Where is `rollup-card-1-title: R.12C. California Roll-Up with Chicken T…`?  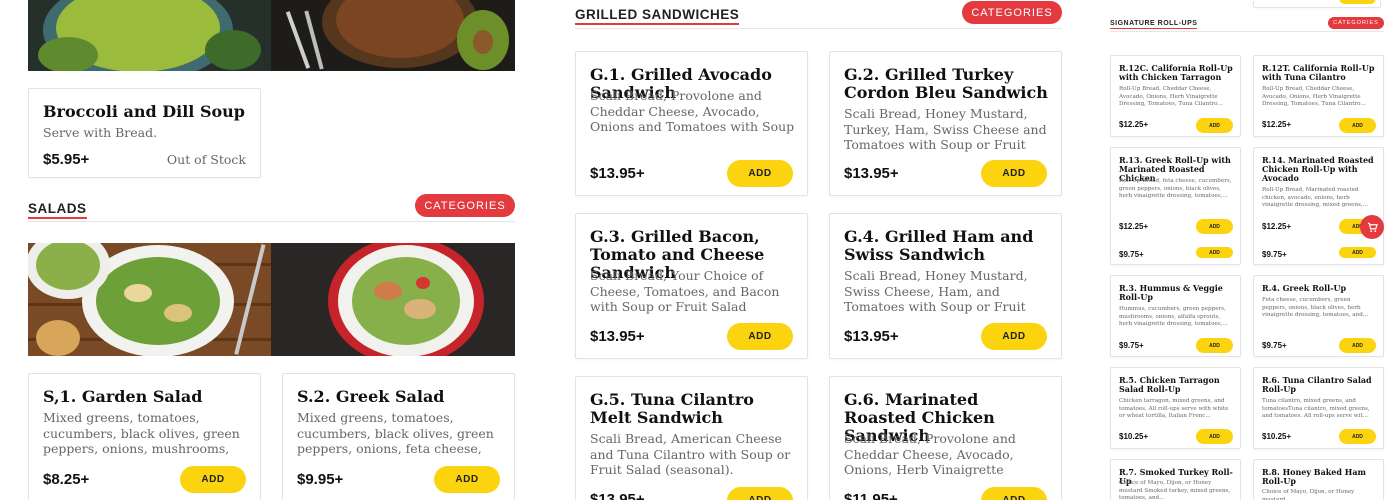
rollup-card-1-title: R.12C. California Roll-Up with Chicken T… is located at coordinates (1176, 73).